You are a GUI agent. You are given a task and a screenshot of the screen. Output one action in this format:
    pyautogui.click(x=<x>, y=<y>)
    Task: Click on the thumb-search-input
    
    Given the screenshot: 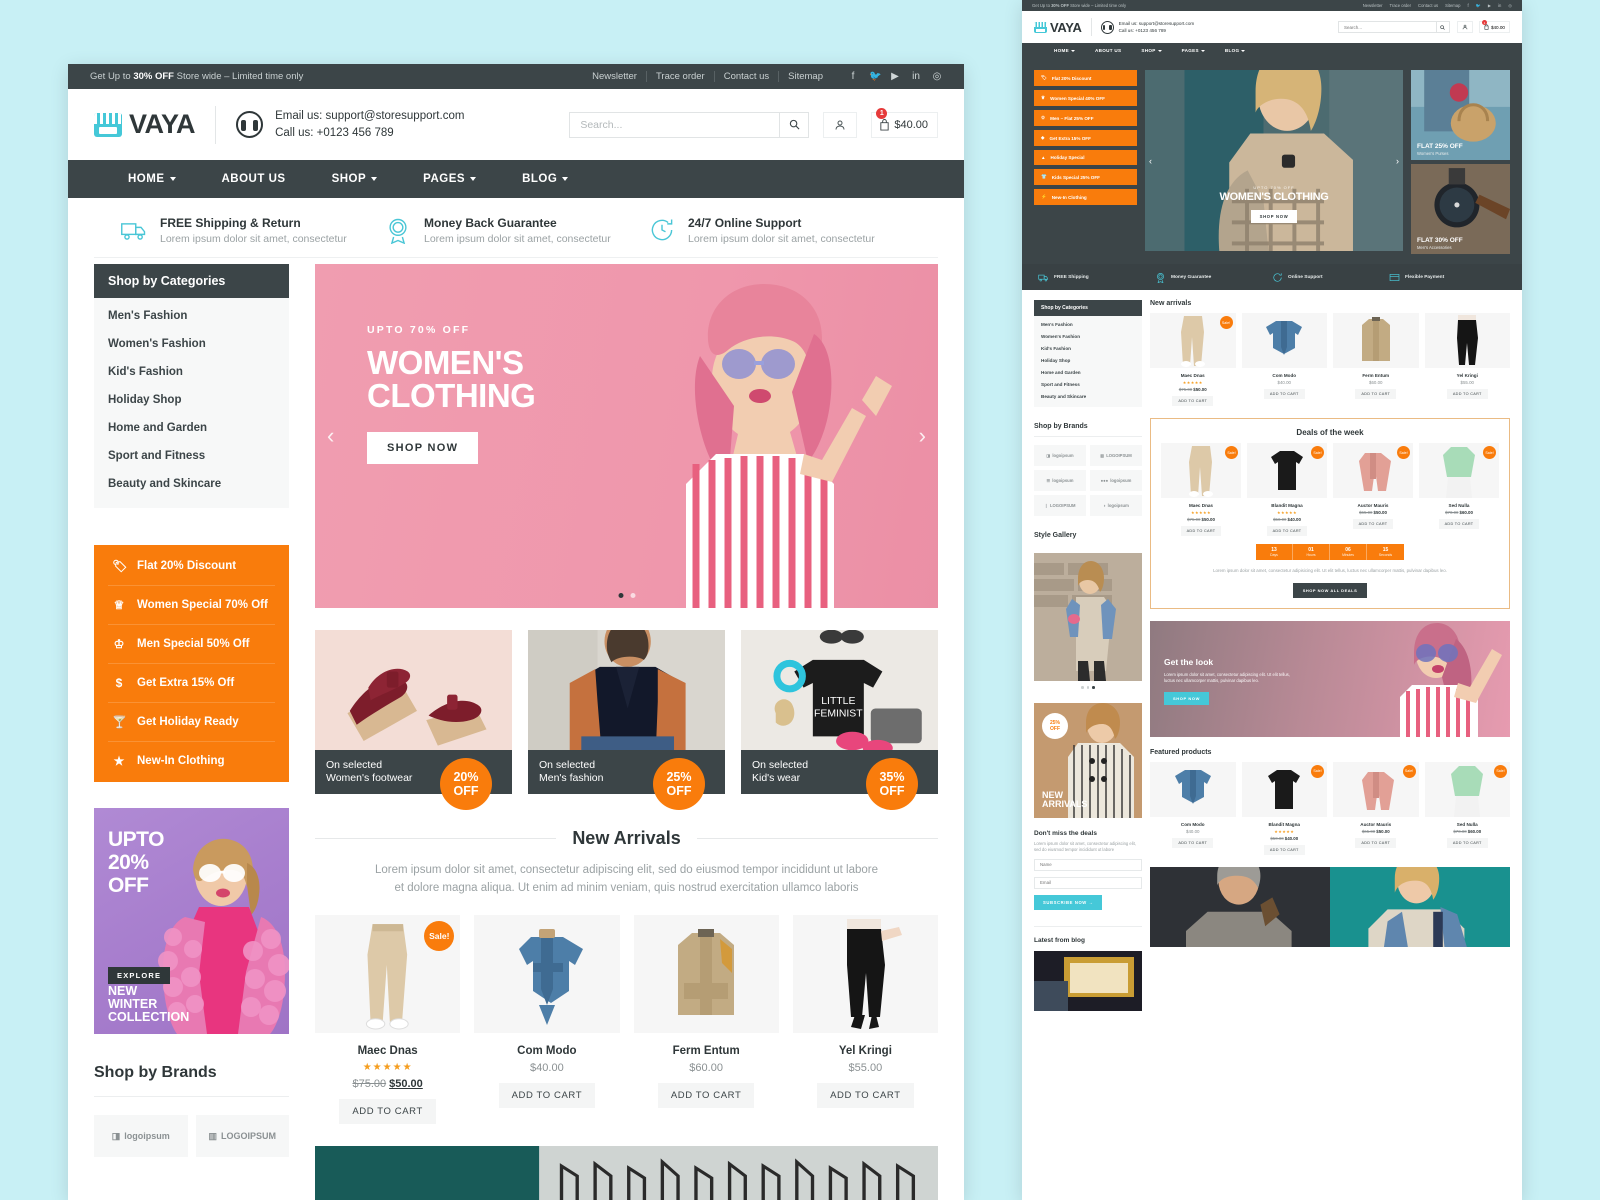 What is the action you would take?
    pyautogui.click(x=1386, y=27)
    